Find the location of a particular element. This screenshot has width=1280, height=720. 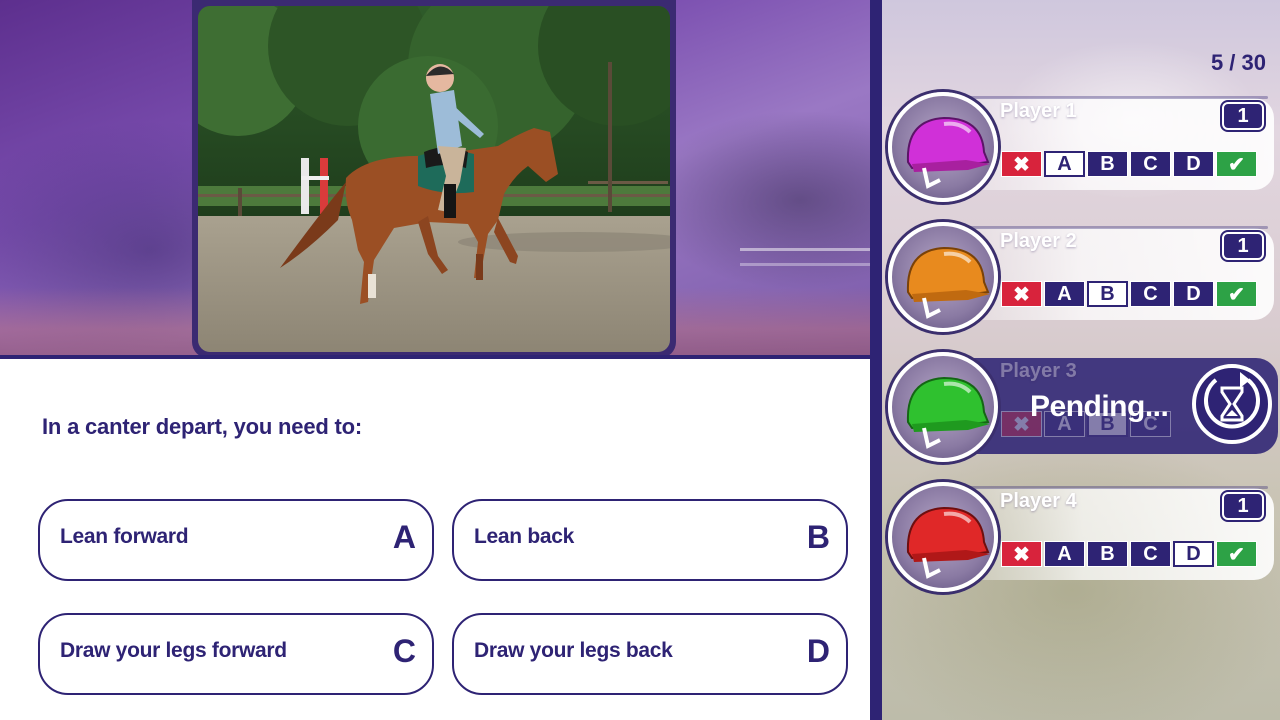

player-card: Player 1 1 ✖ A B C D ✔ is located at coordinates (1084, 147).